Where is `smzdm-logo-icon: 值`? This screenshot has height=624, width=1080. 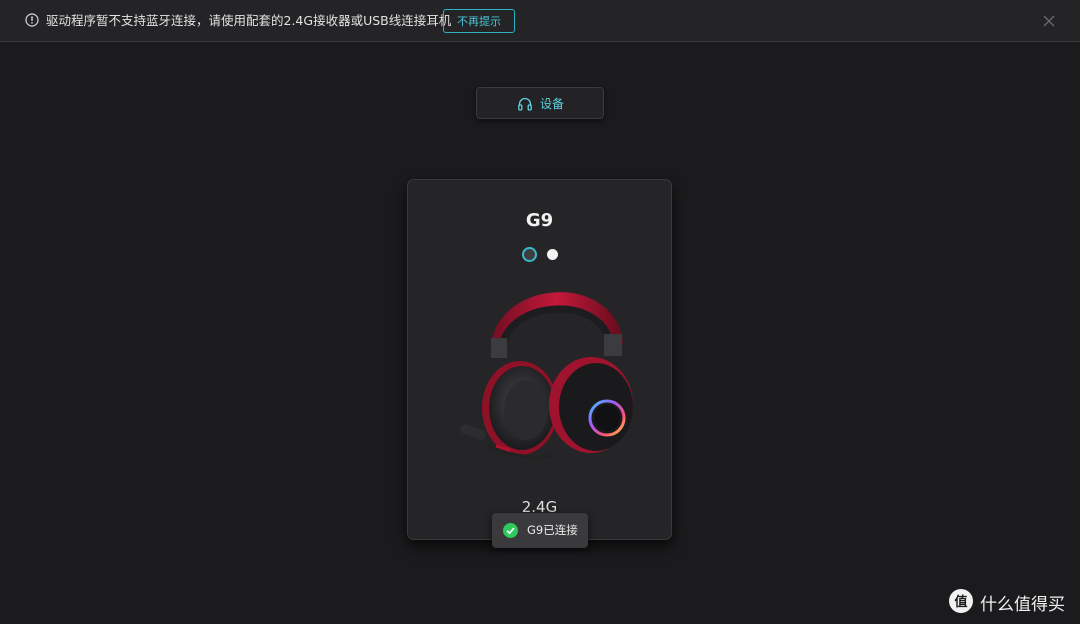 smzdm-logo-icon: 值 is located at coordinates (961, 601).